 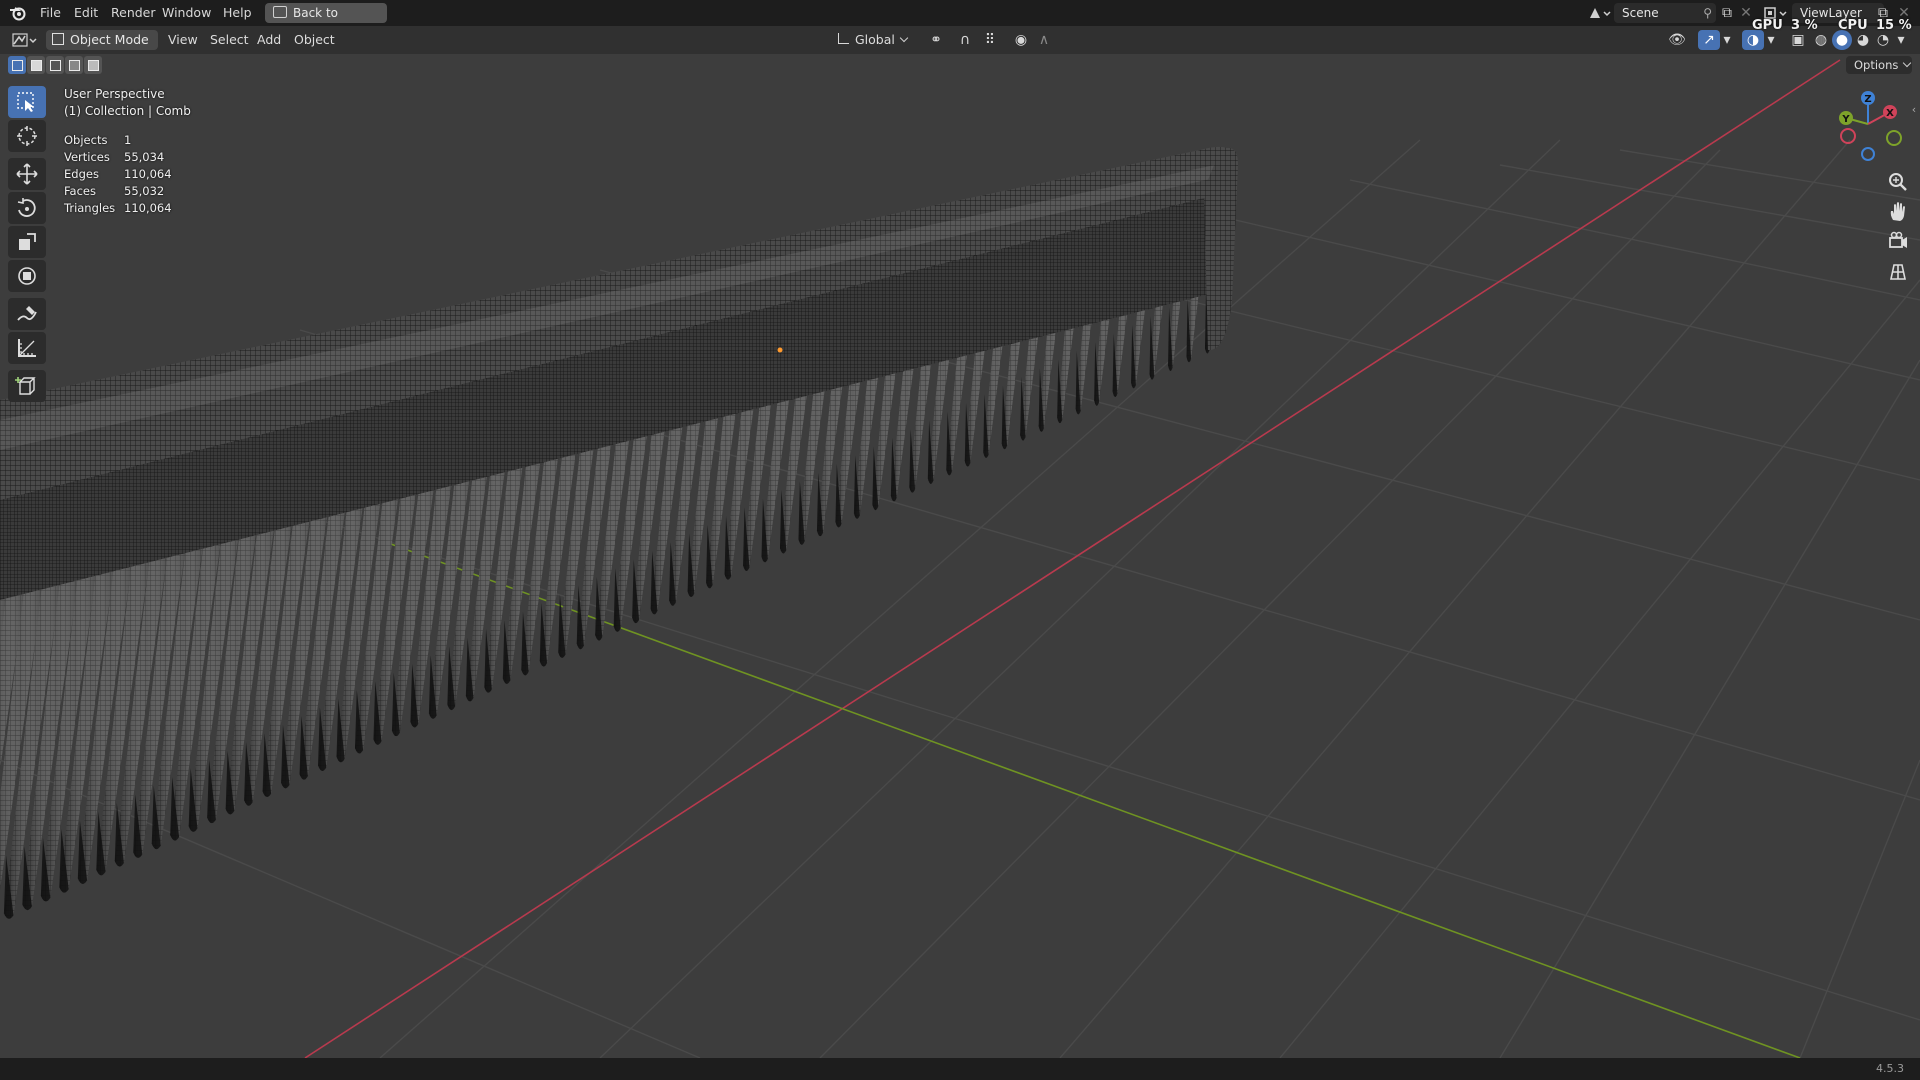 What do you see at coordinates (1868, 154) in the screenshot?
I see `gizmo-neg-z-handle` at bounding box center [1868, 154].